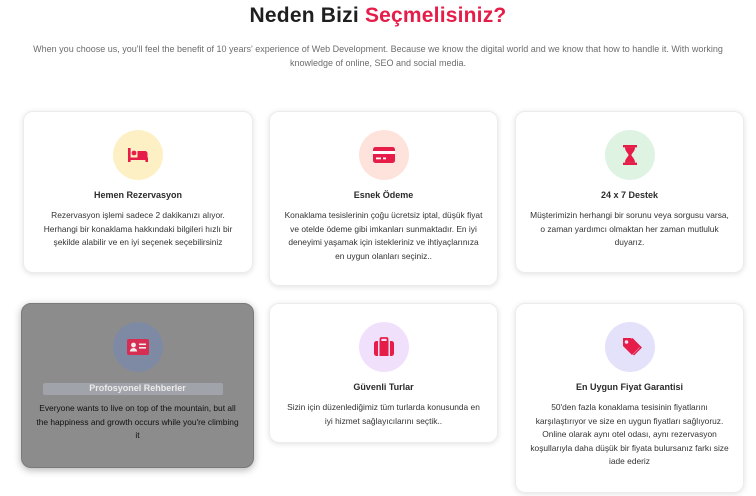 The image size is (756, 496). I want to click on card-title: Profosyonel Rehberler, so click(137, 388).